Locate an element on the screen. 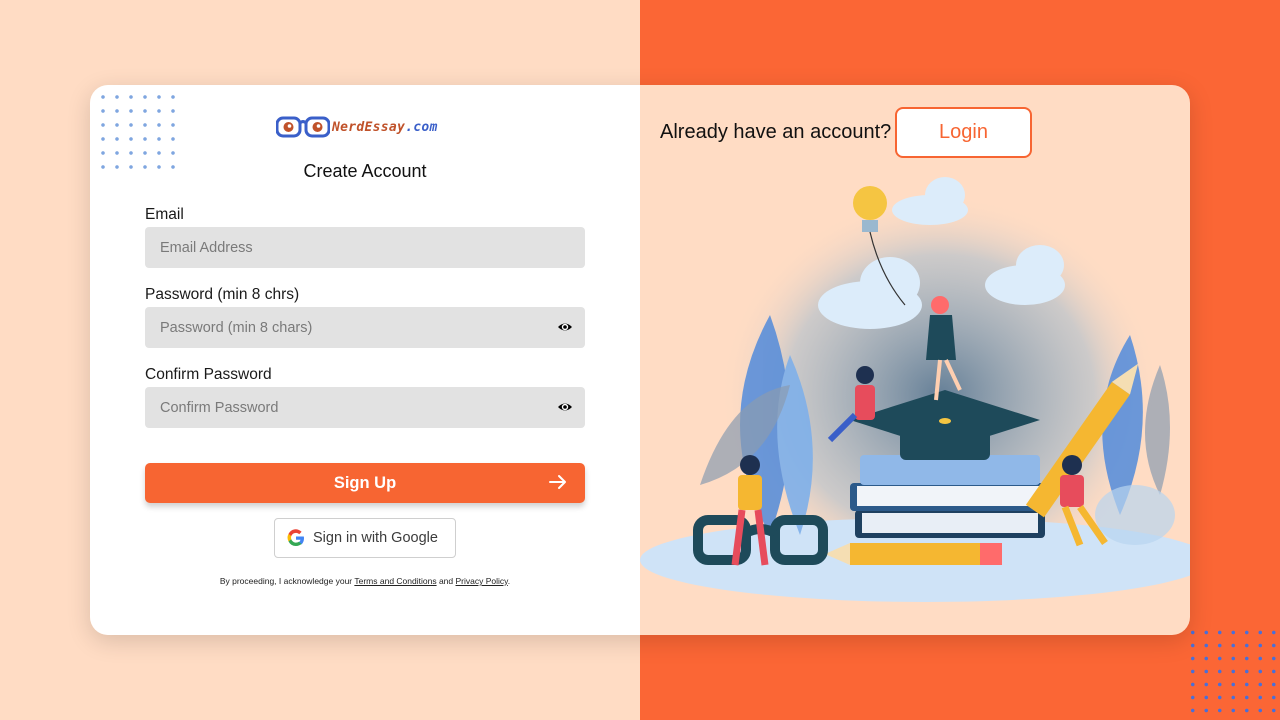 This screenshot has height=720, width=1280. email-field-wrapper is located at coordinates (365, 247).